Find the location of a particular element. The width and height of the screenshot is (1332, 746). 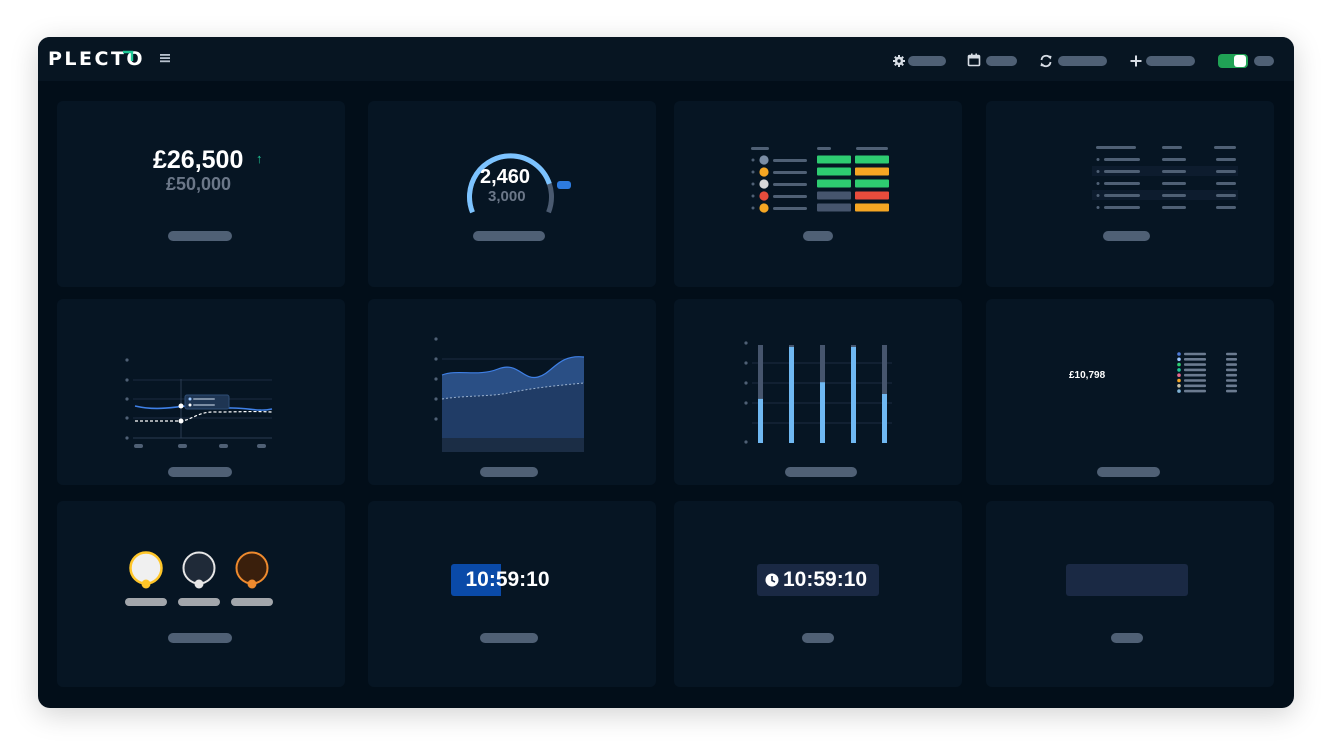

gauge-marker is located at coordinates (564, 185).